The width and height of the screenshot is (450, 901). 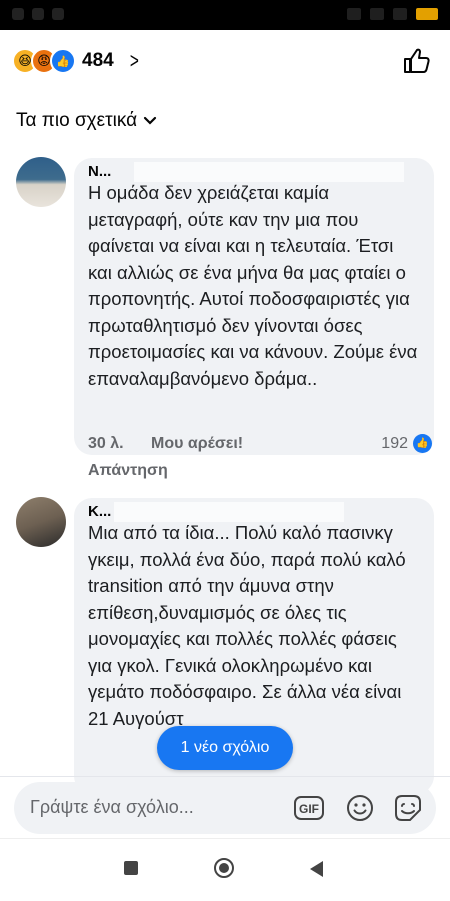 I want to click on new-comments-button: 1 νέο σχόλιο, so click(x=225, y=748).